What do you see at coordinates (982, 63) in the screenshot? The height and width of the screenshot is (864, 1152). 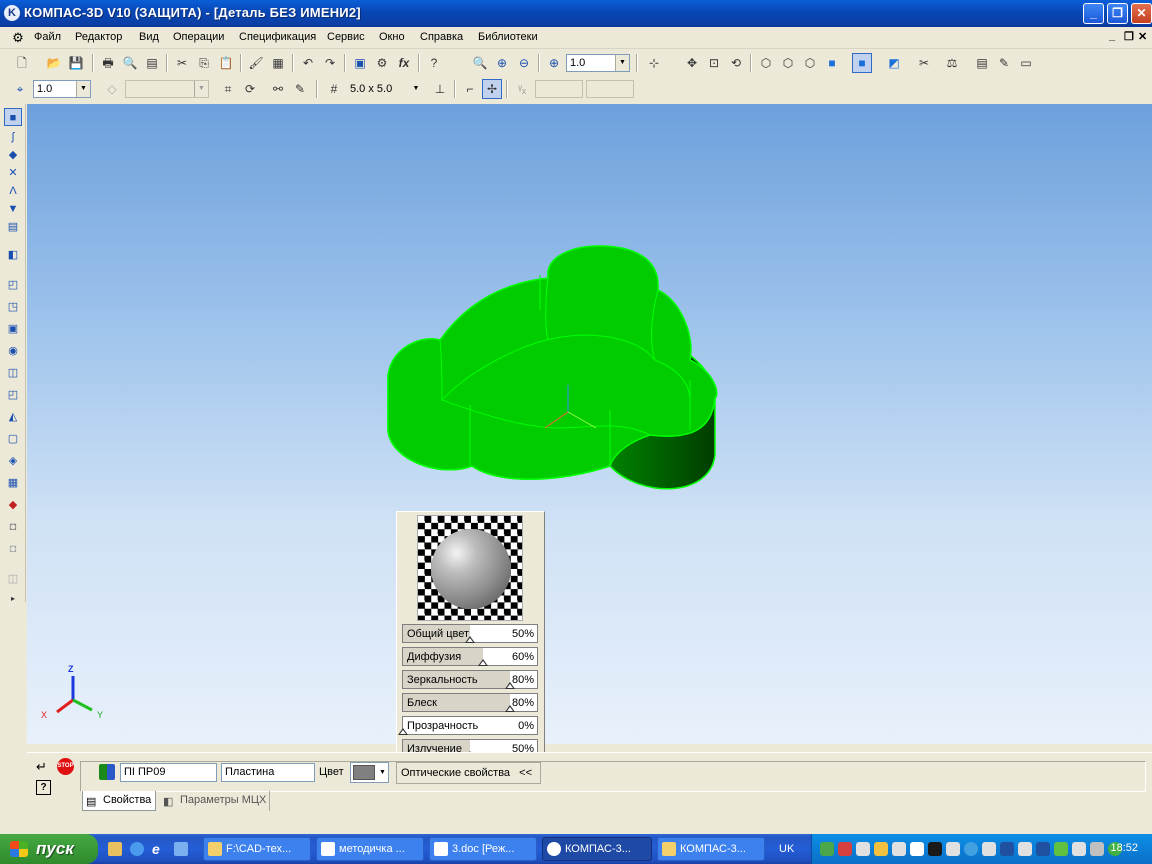 I see `report-icon: ▤` at bounding box center [982, 63].